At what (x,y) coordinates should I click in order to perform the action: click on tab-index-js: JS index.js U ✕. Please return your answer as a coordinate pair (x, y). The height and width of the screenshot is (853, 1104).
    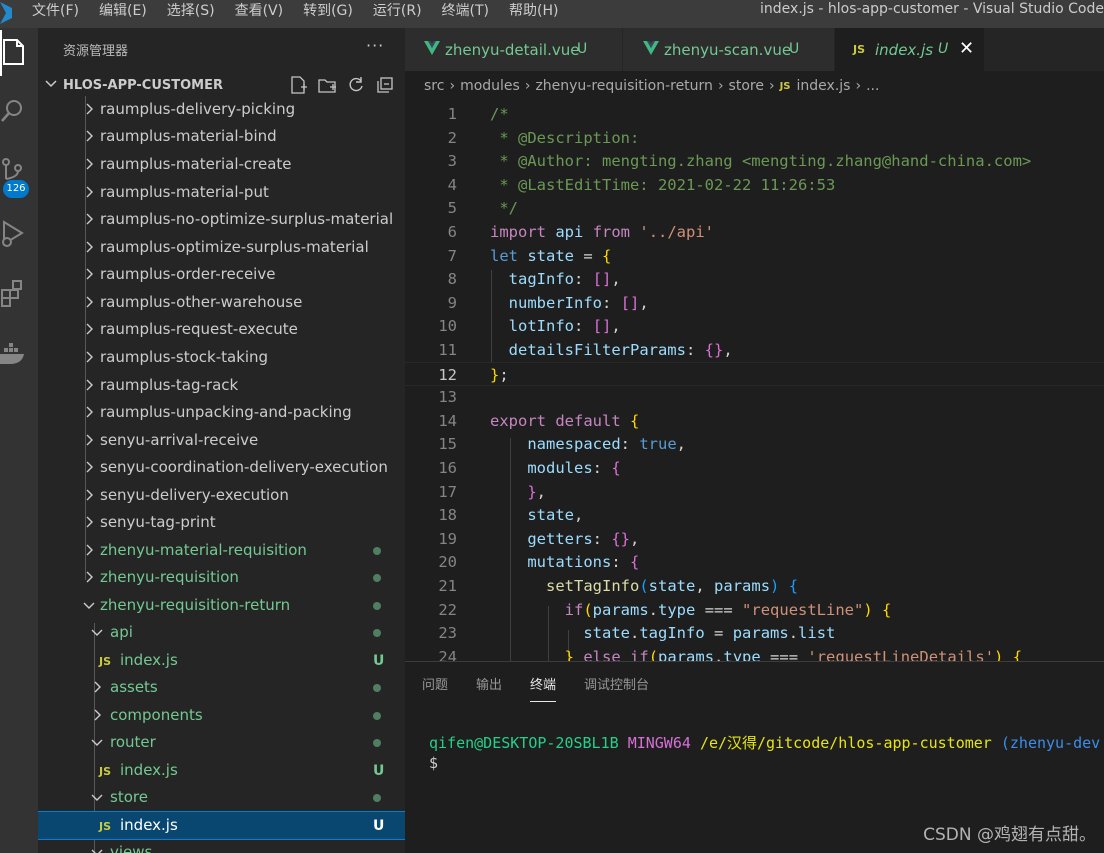
    Looking at the image, I should click on (910, 49).